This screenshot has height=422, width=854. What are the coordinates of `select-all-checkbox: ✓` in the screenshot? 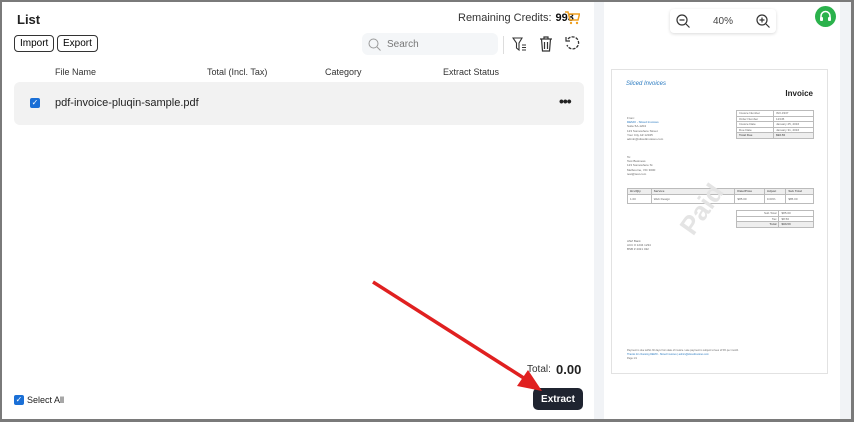 It's located at (19, 400).